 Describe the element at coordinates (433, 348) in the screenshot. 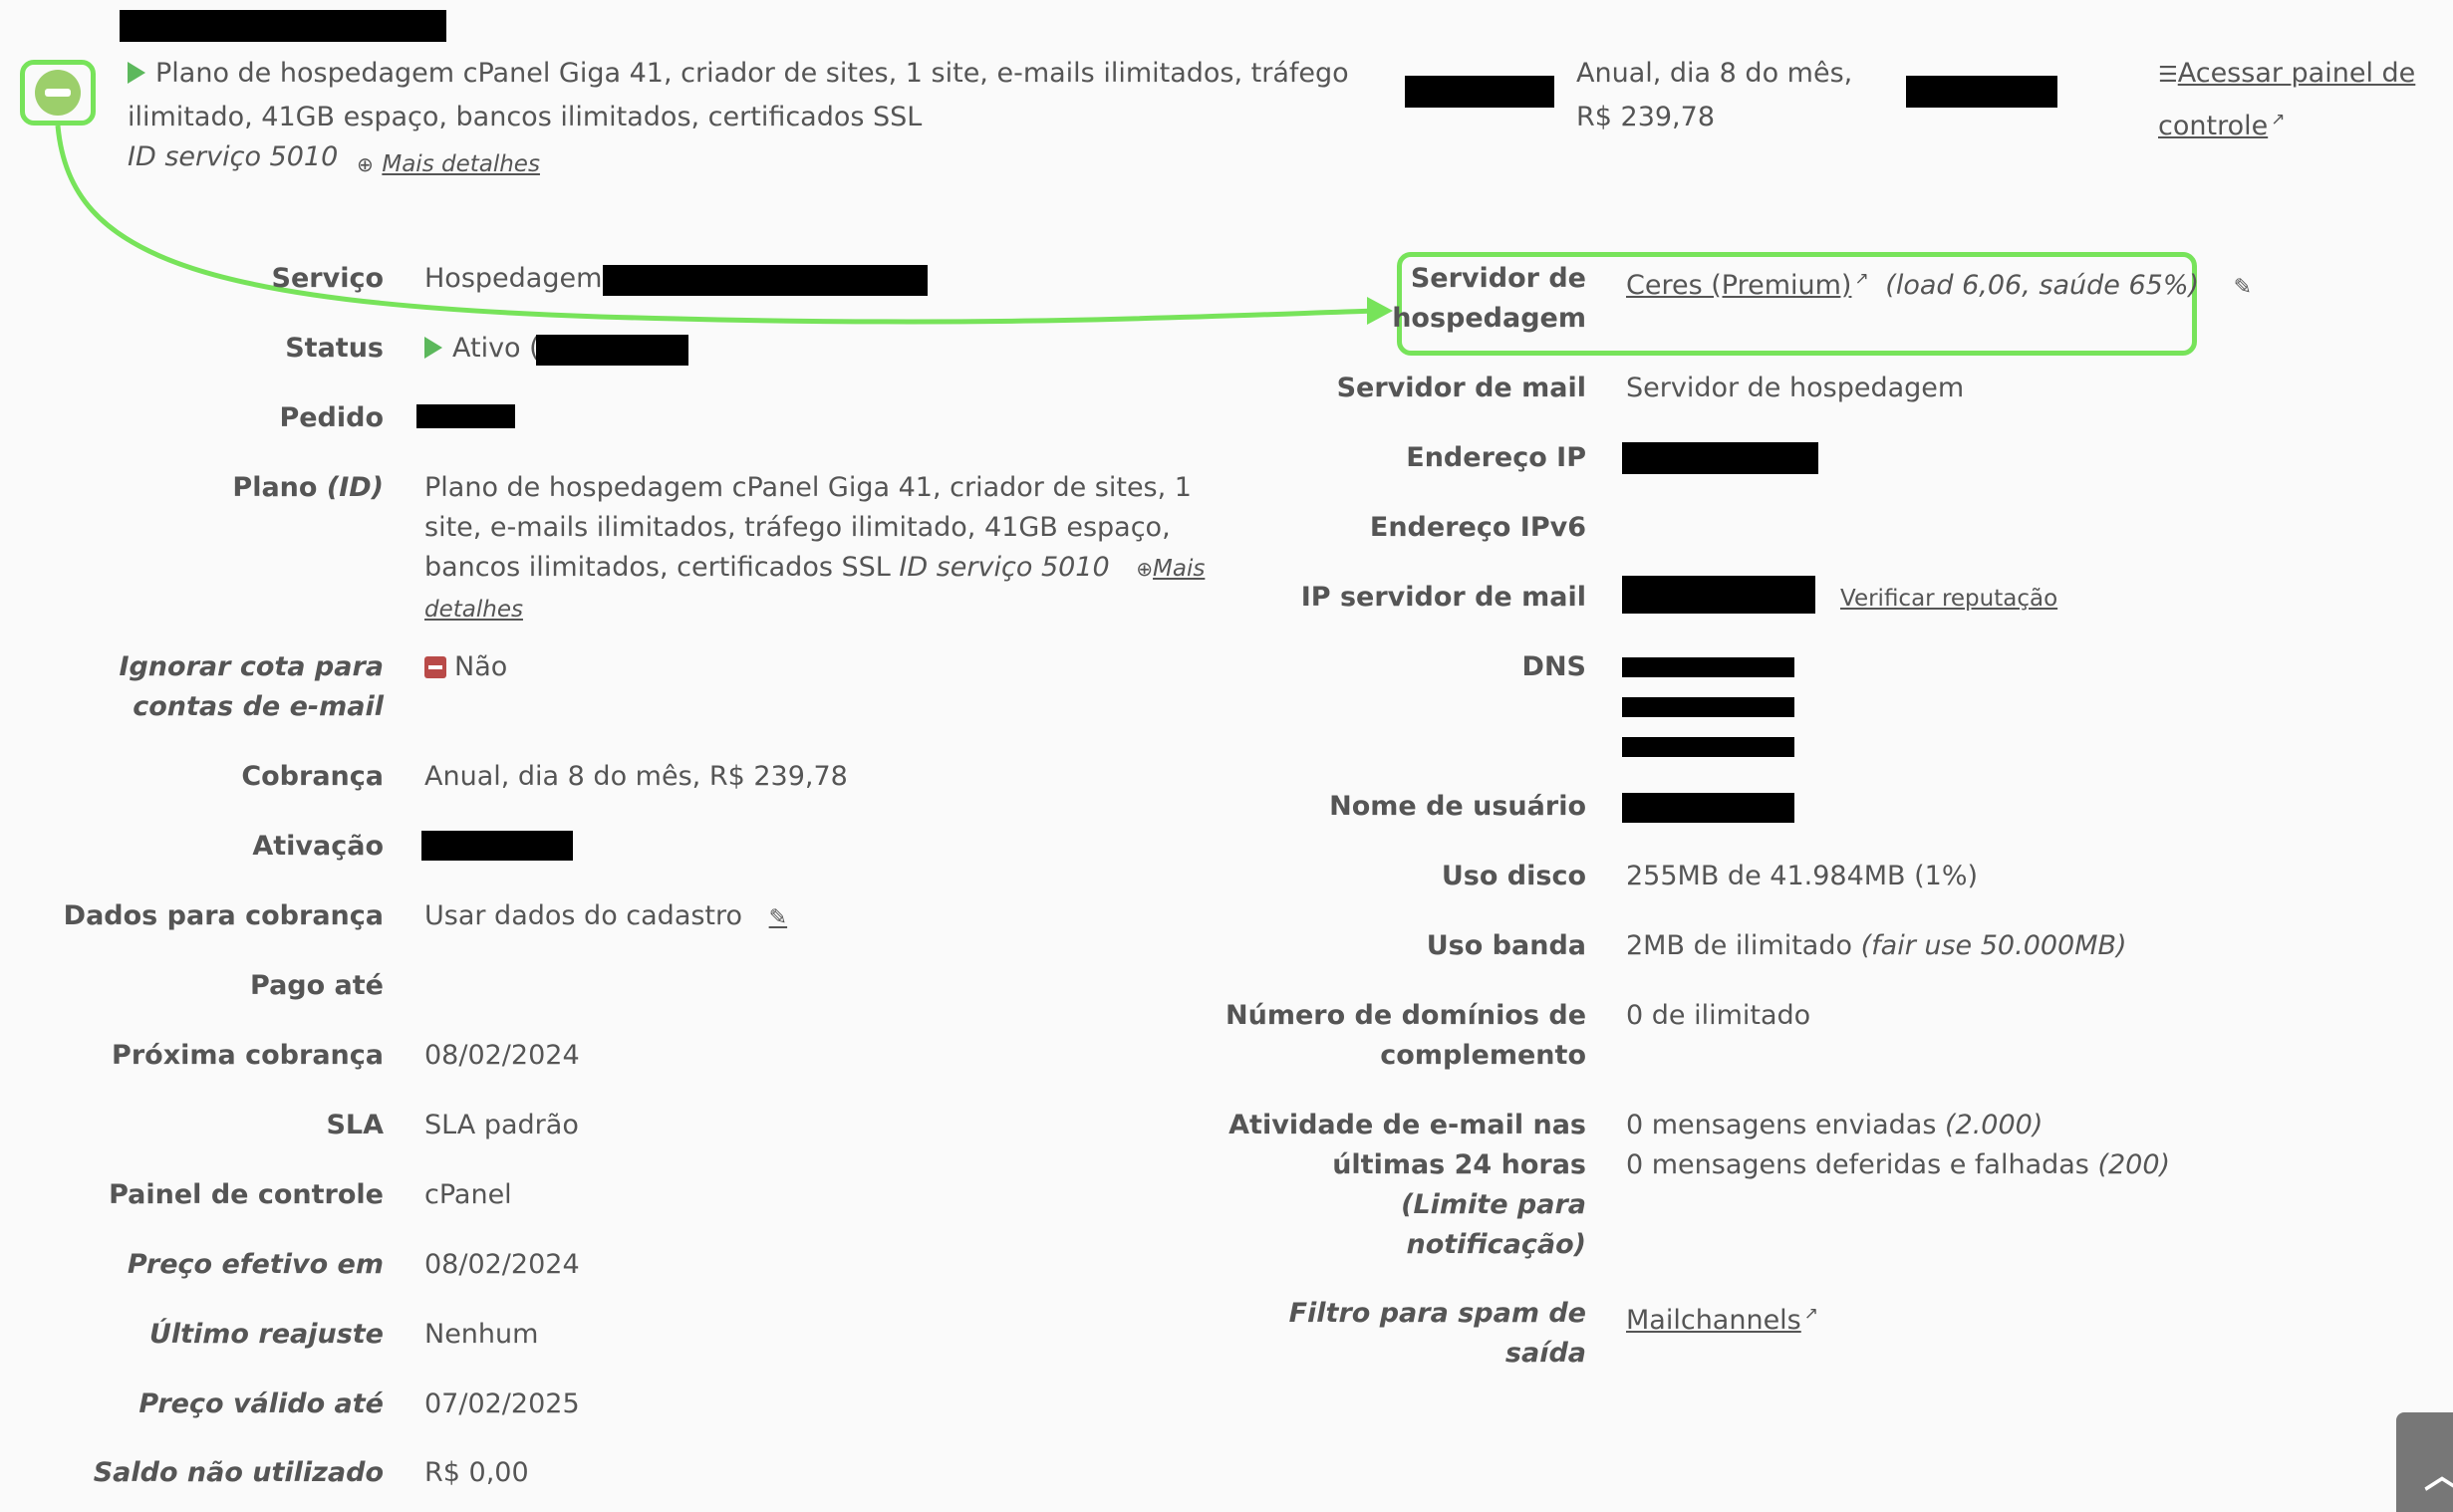

I see `play-icon` at that location.